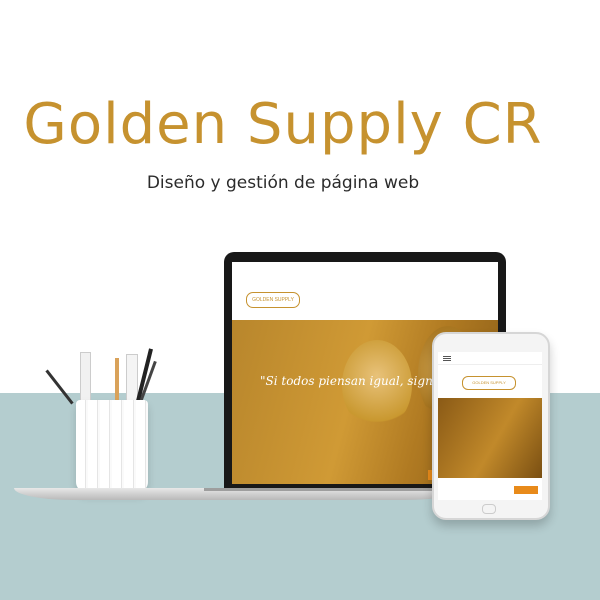 The width and height of the screenshot is (600, 600). Describe the element at coordinates (117, 382) in the screenshot. I see `pencil-icon` at that location.